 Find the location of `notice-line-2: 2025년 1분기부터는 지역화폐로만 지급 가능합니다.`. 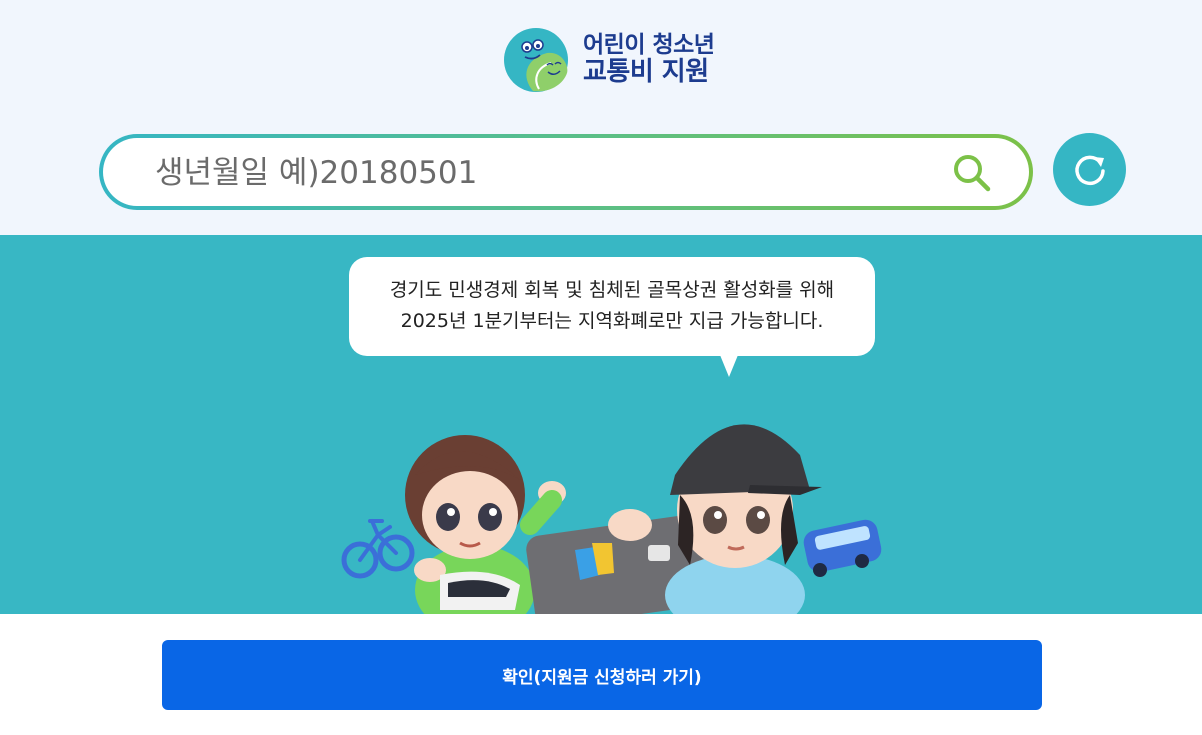

notice-line-2: 2025년 1분기부터는 지역화폐로만 지급 가능합니다. is located at coordinates (612, 321).